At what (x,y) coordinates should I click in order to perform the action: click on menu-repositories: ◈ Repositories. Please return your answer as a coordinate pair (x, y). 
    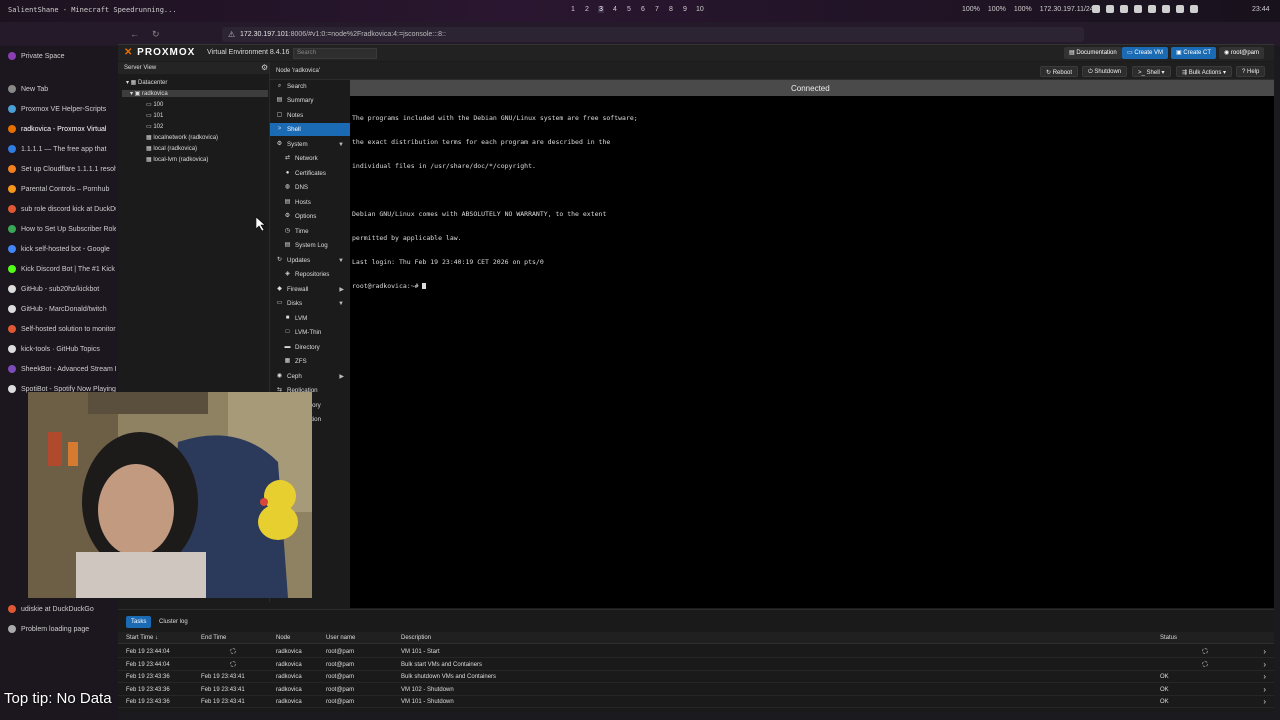
    Looking at the image, I should click on (310, 274).